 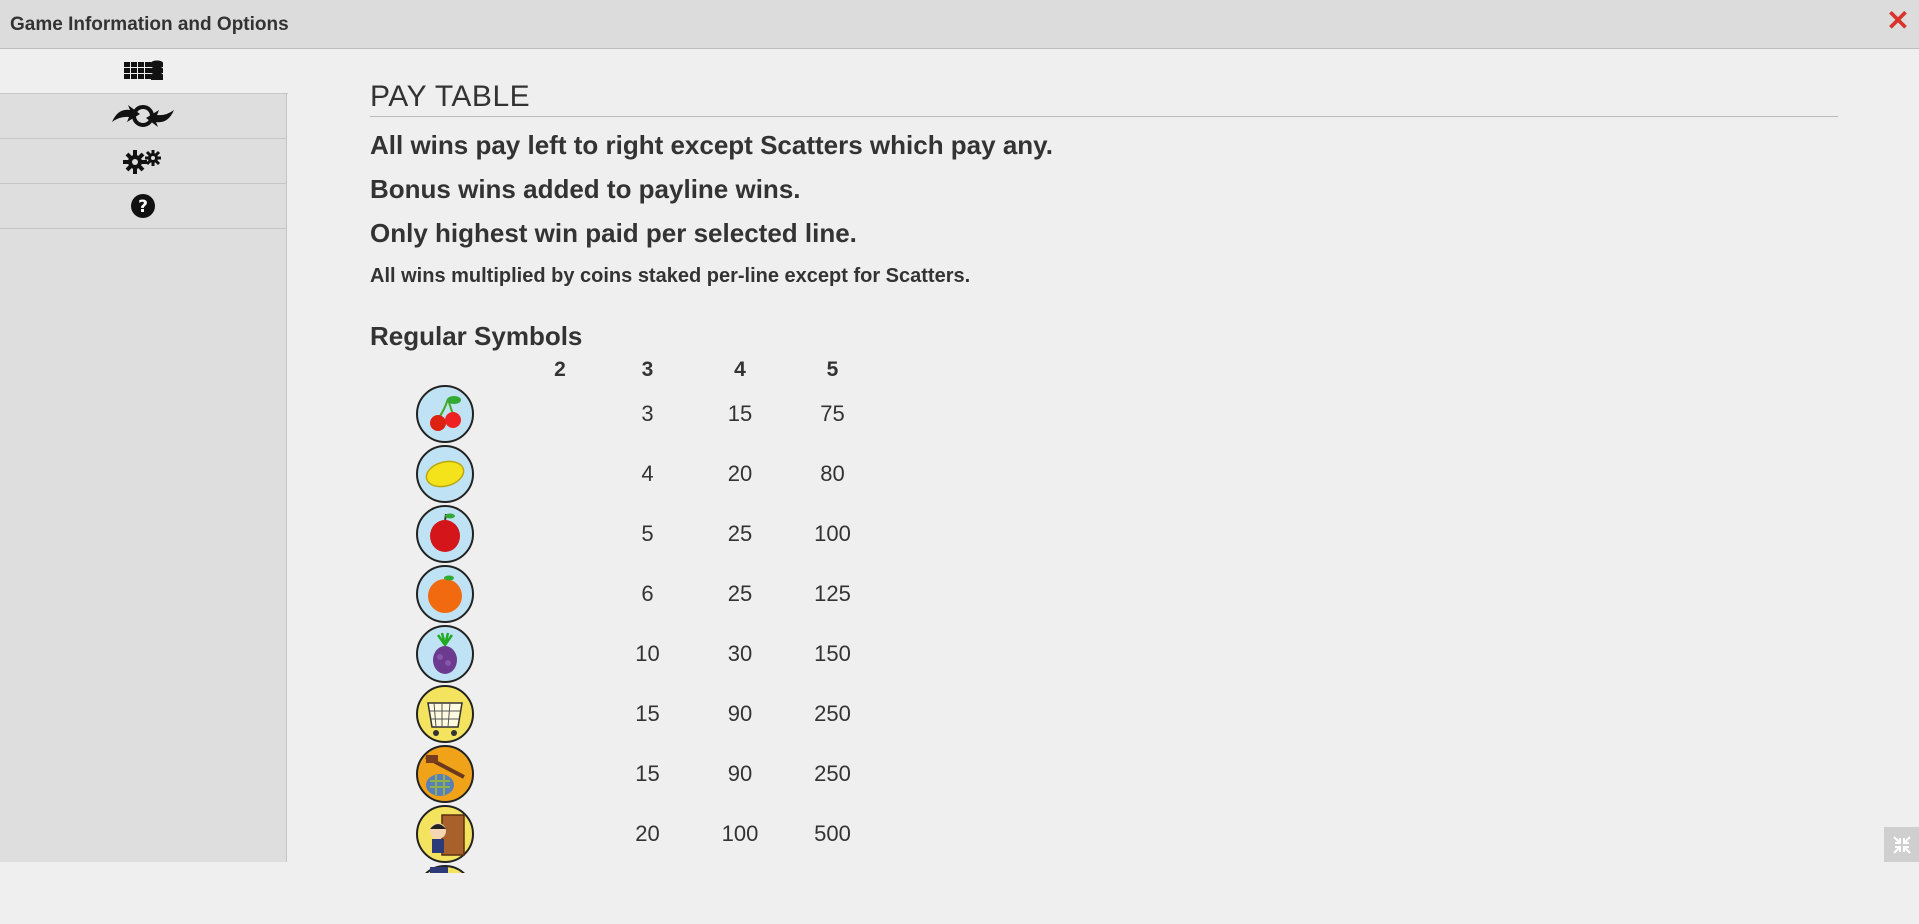 What do you see at coordinates (832, 653) in the screenshot?
I see `pay-cell: 150` at bounding box center [832, 653].